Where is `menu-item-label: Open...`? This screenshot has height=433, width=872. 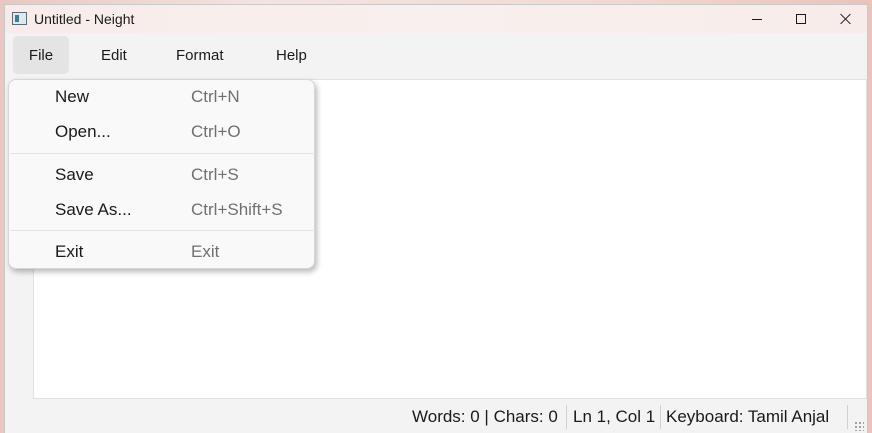 menu-item-label: Open... is located at coordinates (83, 131).